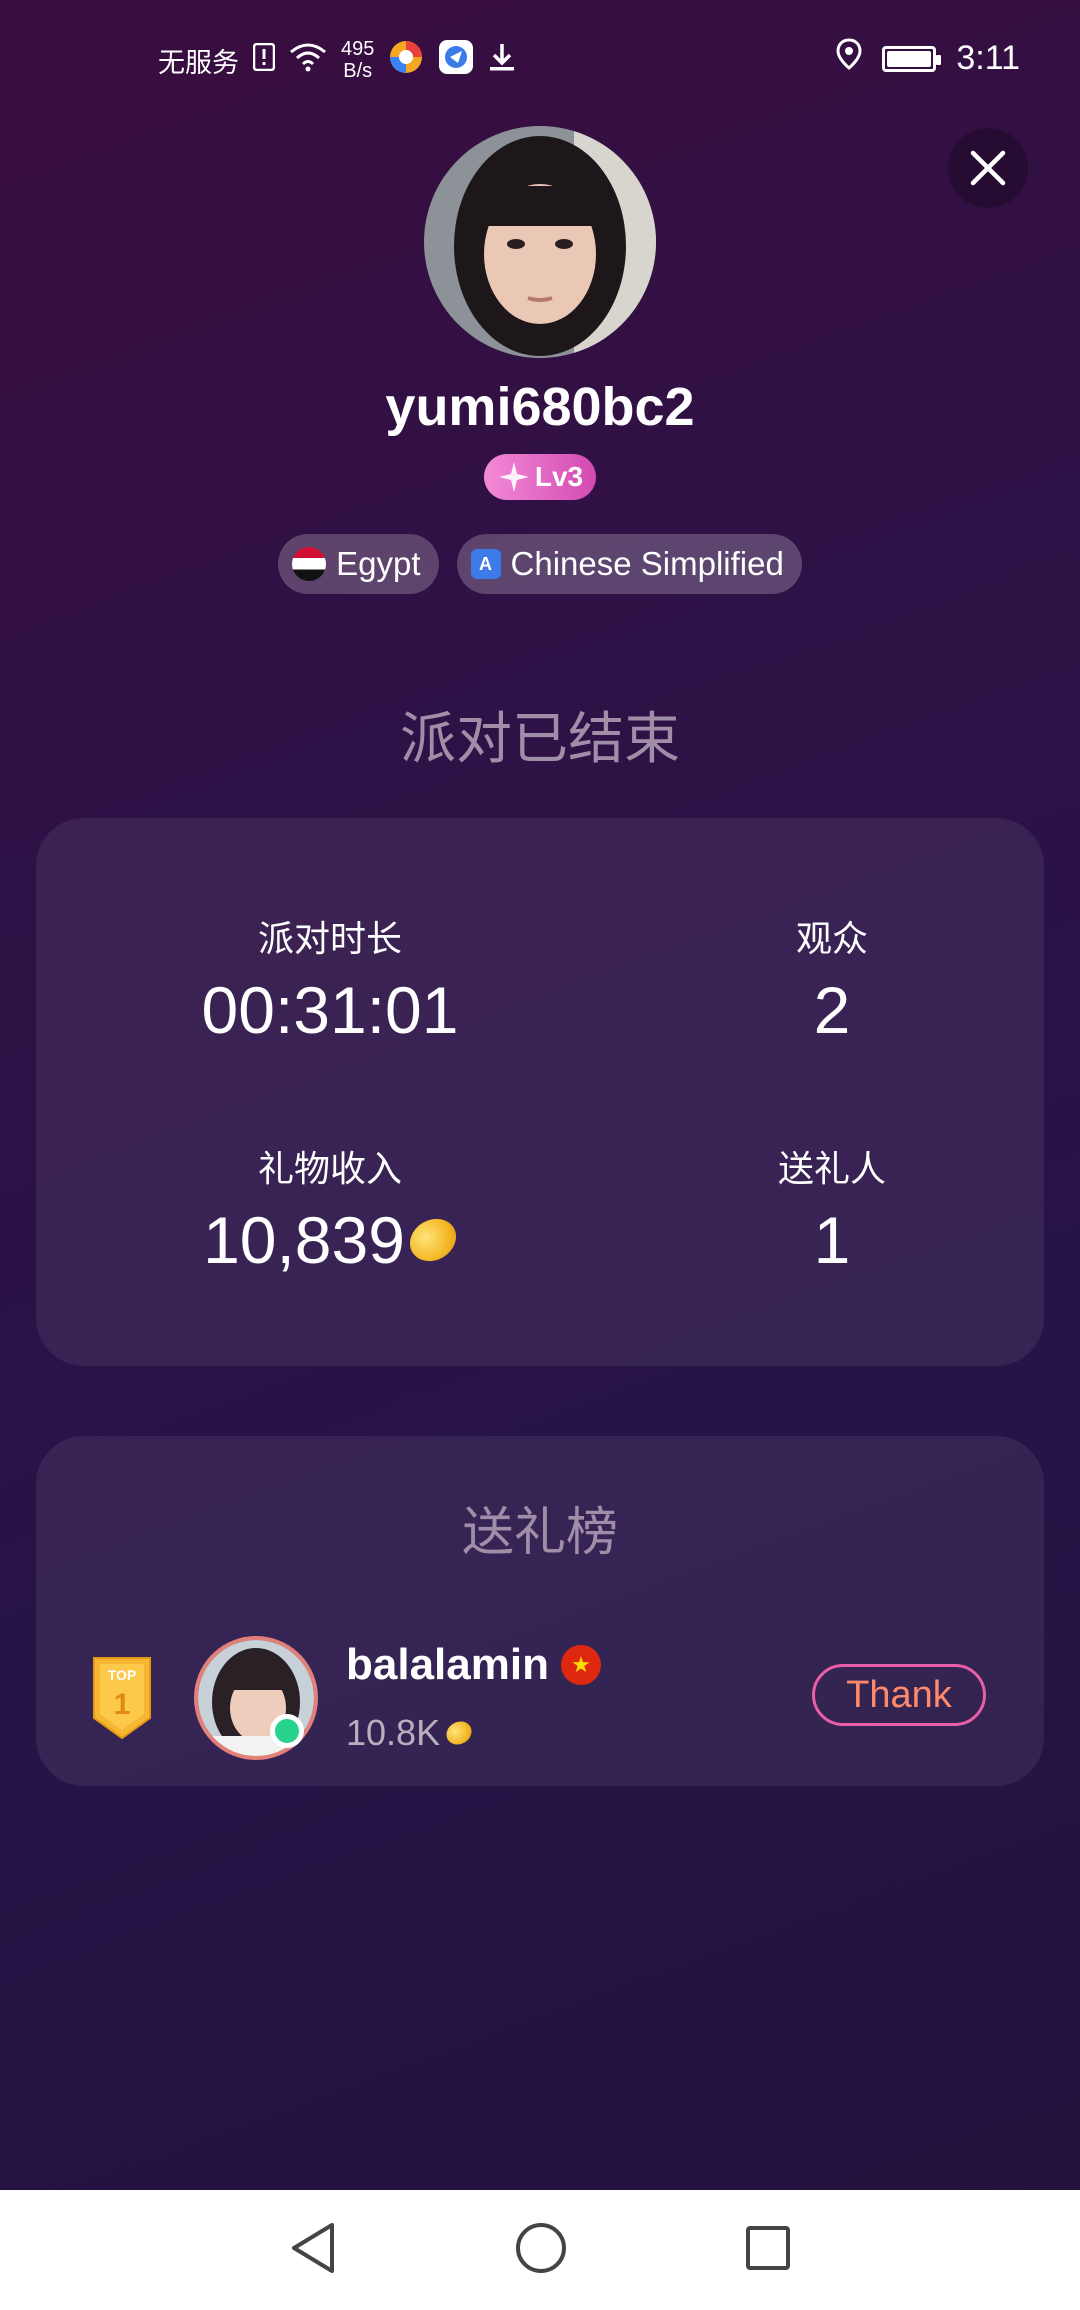 Image resolution: width=1080 pixels, height=2310 pixels. What do you see at coordinates (540, 407) in the screenshot?
I see `host-username: yumi680bc2` at bounding box center [540, 407].